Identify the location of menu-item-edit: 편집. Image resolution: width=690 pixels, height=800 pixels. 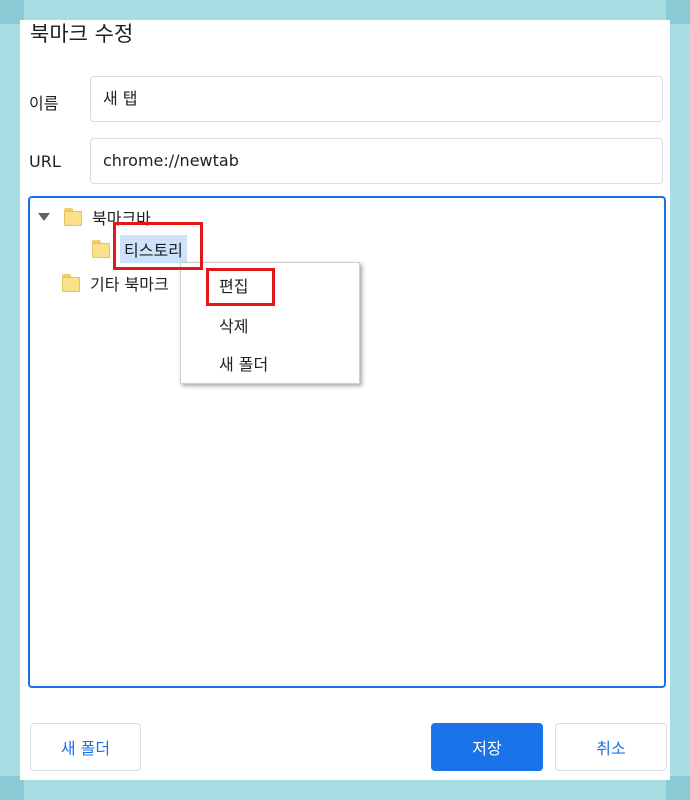
(233, 285).